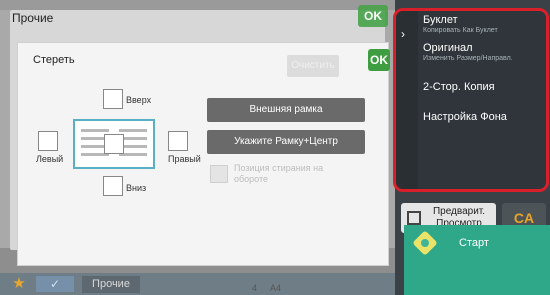 The image size is (550, 295). Describe the element at coordinates (414, 218) in the screenshot. I see `preview-icon` at that location.